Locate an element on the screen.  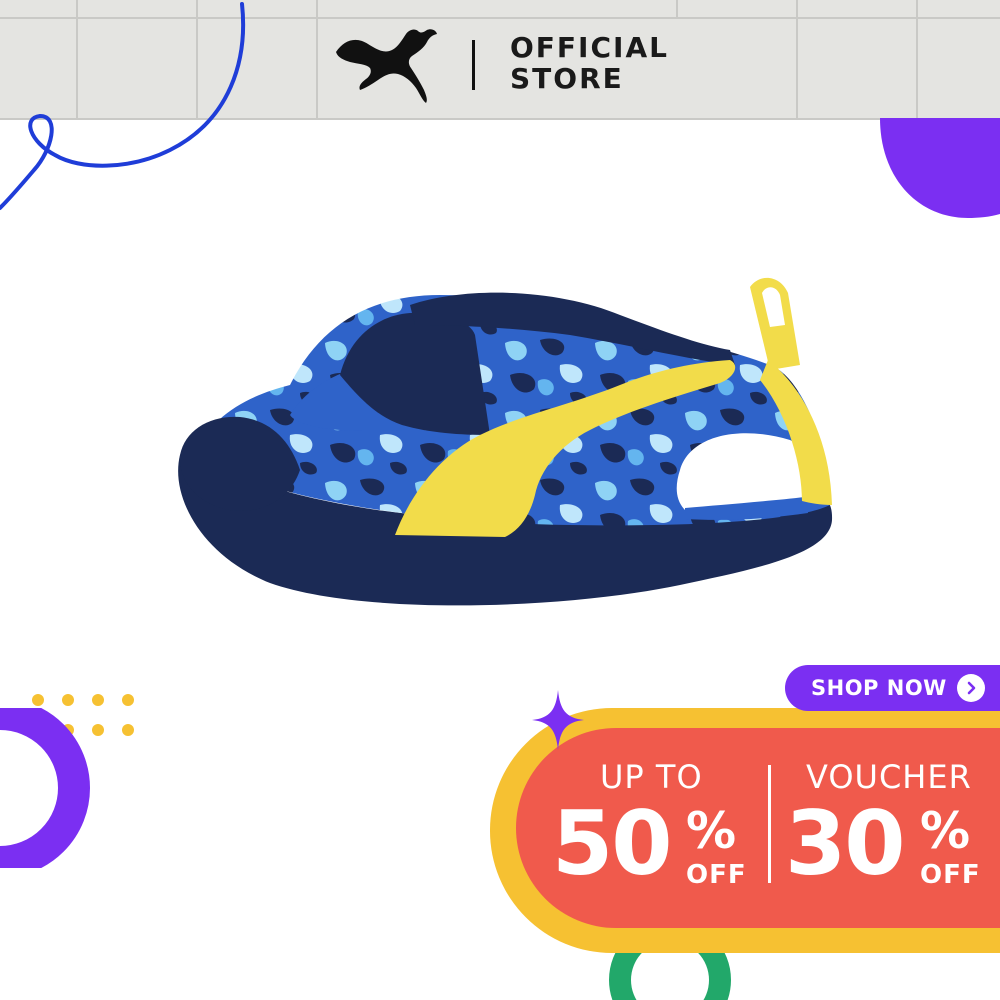
chevron-right-icon is located at coordinates (970, 688).